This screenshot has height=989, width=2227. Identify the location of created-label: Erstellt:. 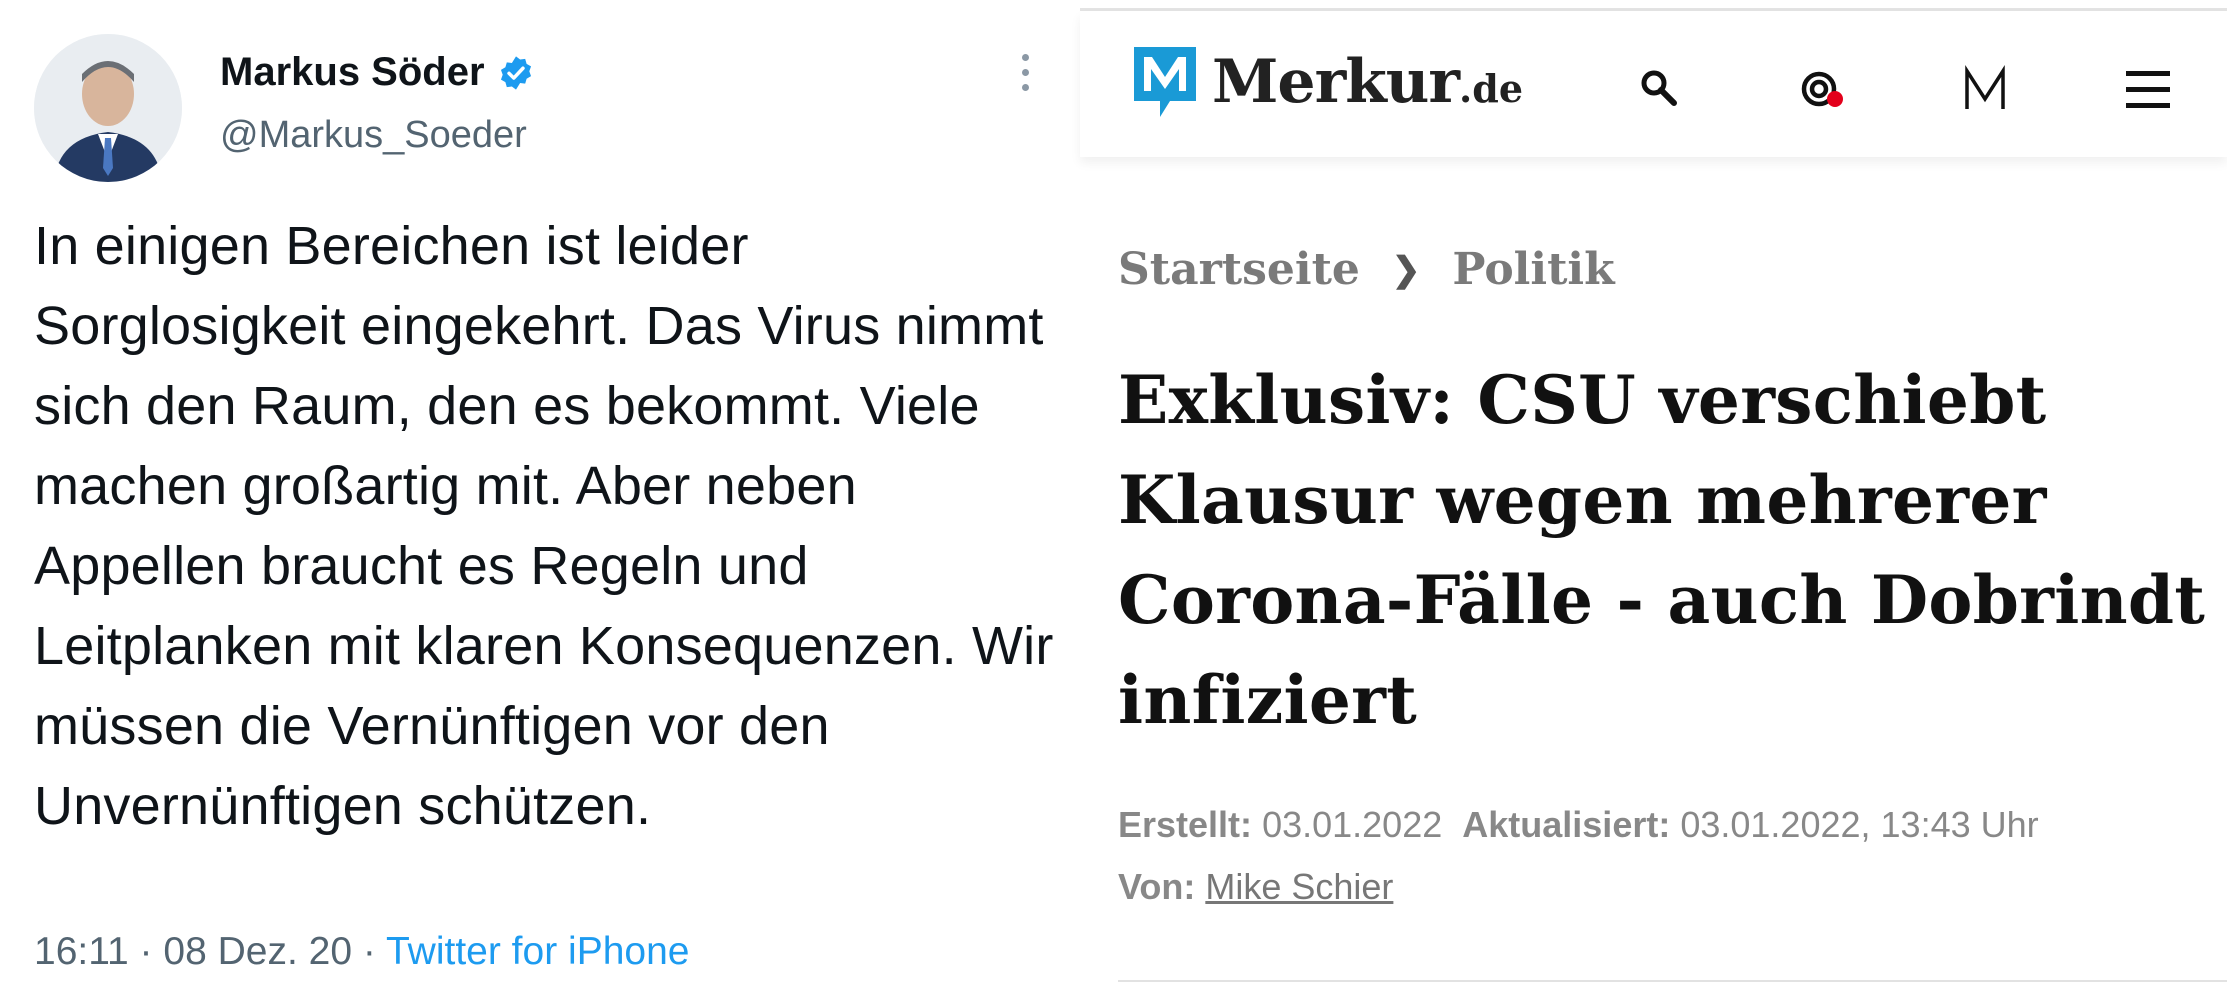
(1185, 824).